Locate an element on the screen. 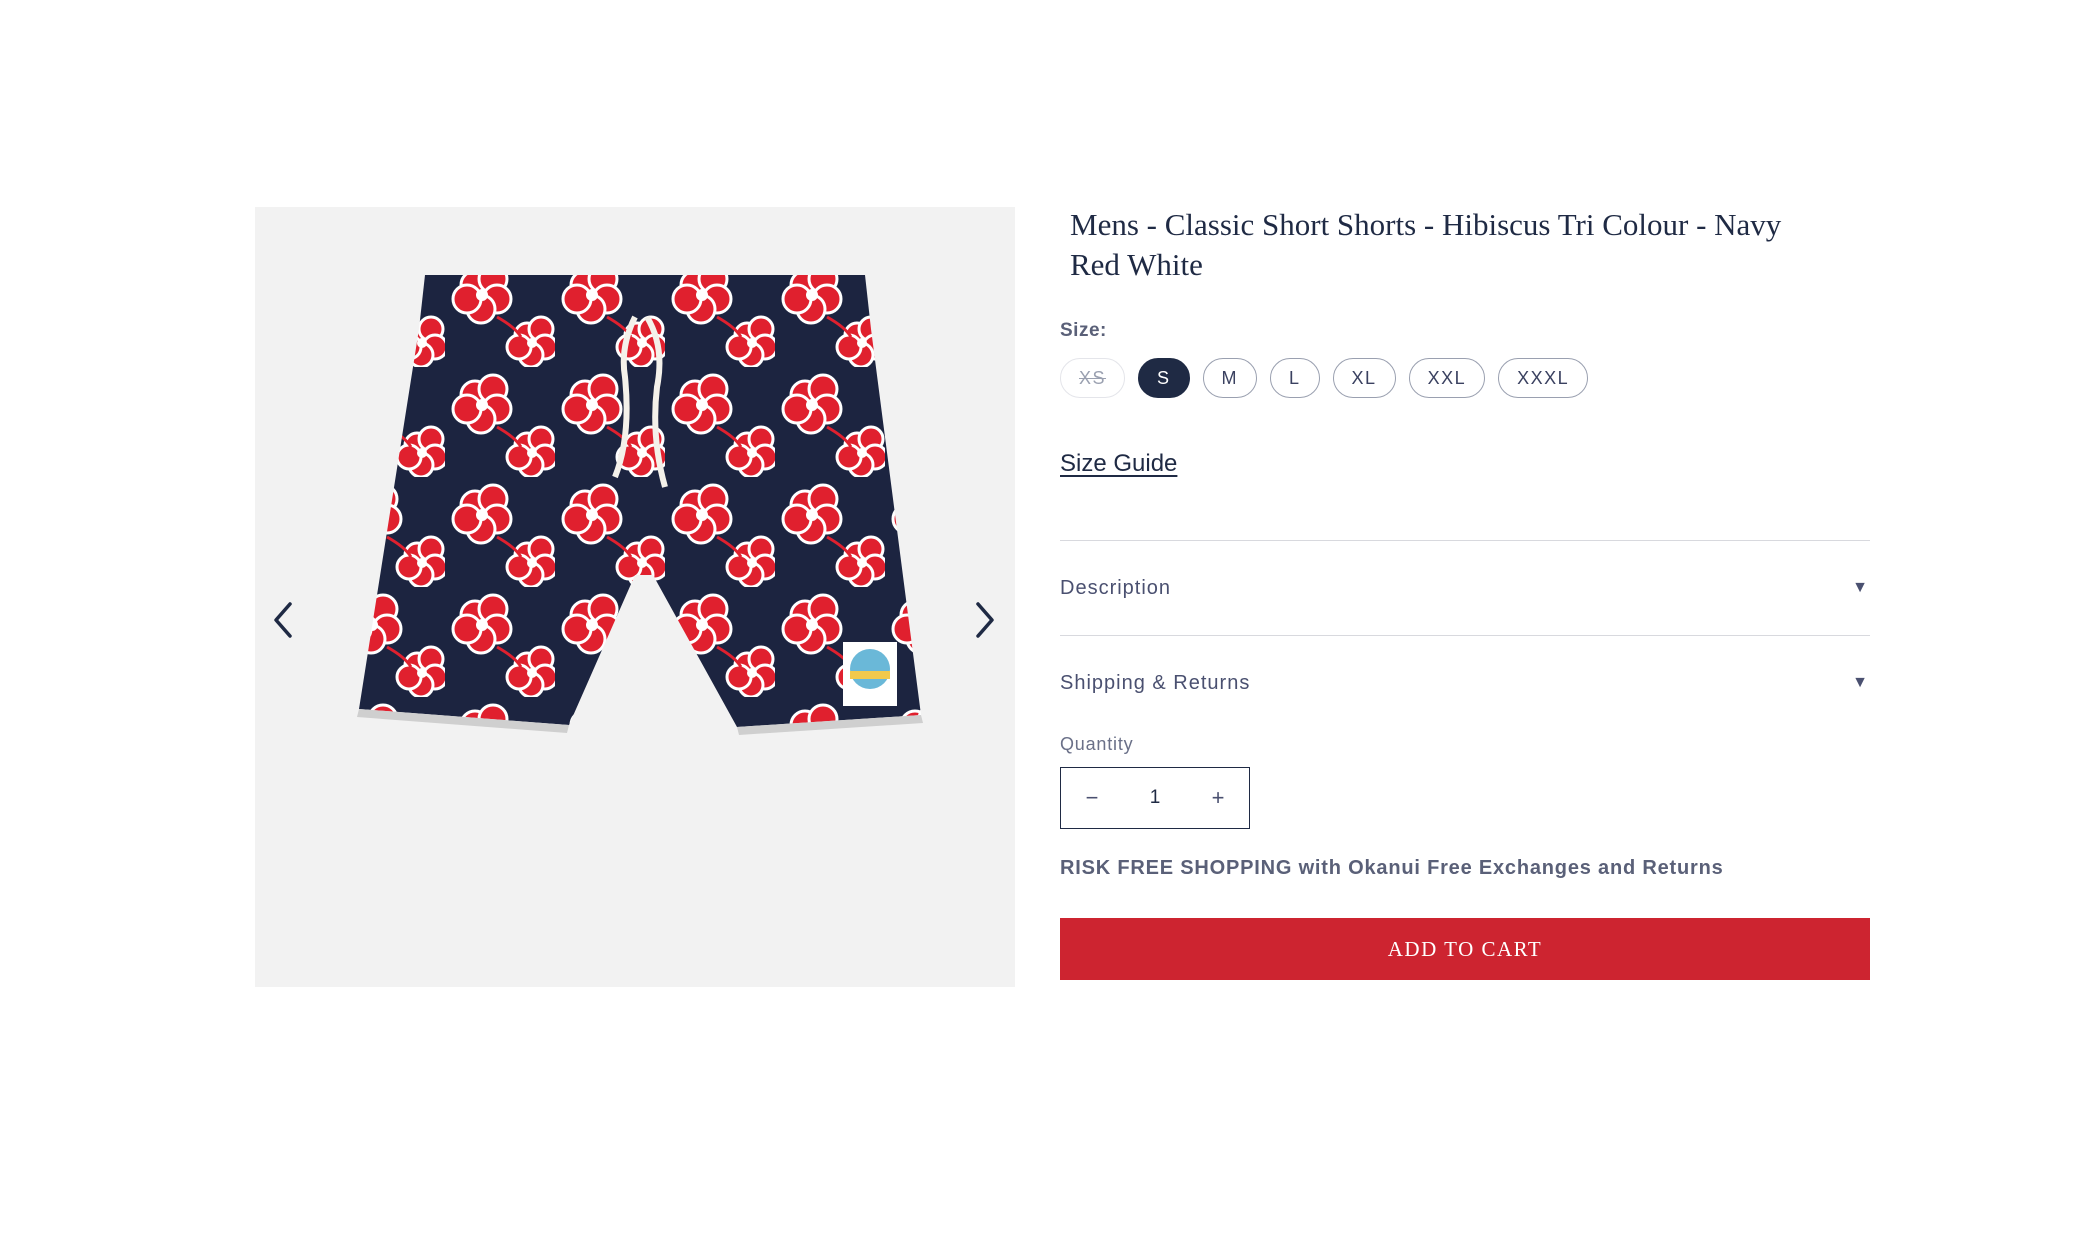 The image size is (2100, 1250). accordion-description: Description ▼ is located at coordinates (1465, 588).